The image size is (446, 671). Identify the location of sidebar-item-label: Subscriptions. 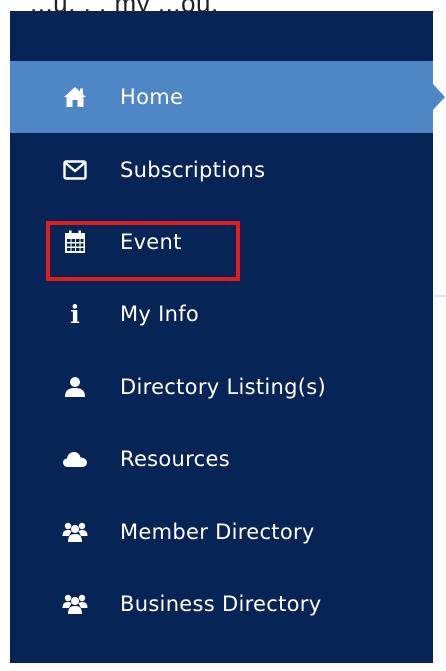
(193, 169).